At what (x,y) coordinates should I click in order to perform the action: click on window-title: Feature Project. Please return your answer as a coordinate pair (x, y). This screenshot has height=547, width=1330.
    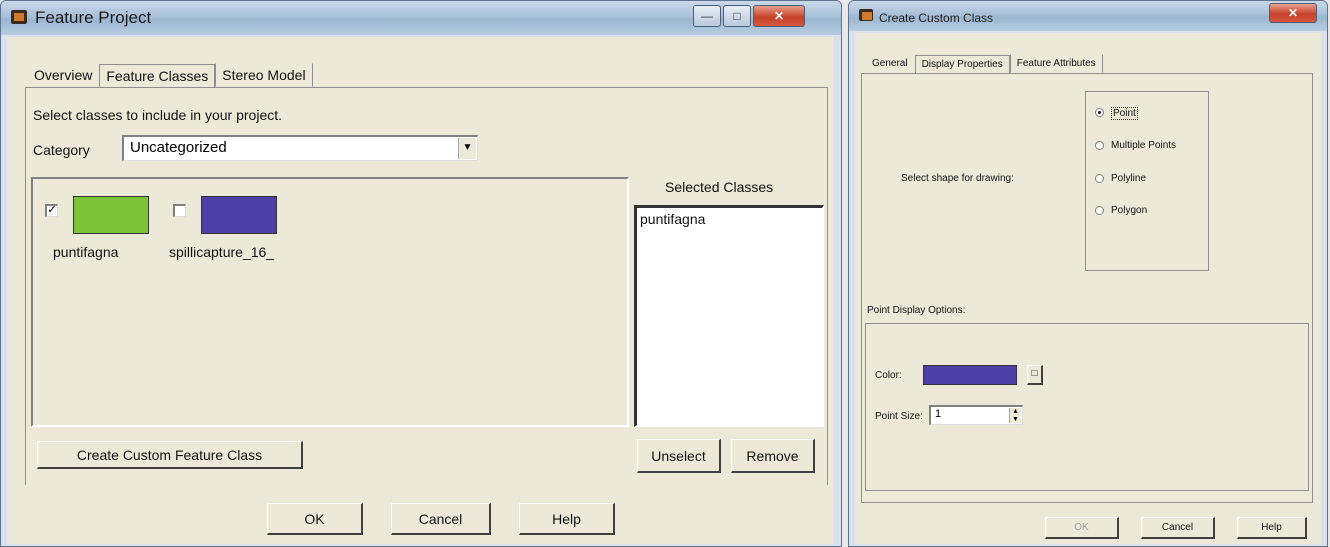
    Looking at the image, I should click on (93, 17).